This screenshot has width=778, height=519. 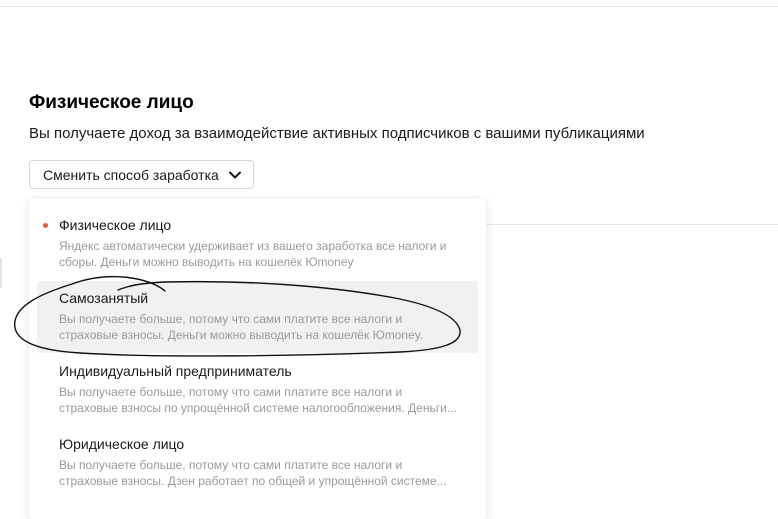 What do you see at coordinates (104, 298) in the screenshot?
I see `option-title: Самозанятый` at bounding box center [104, 298].